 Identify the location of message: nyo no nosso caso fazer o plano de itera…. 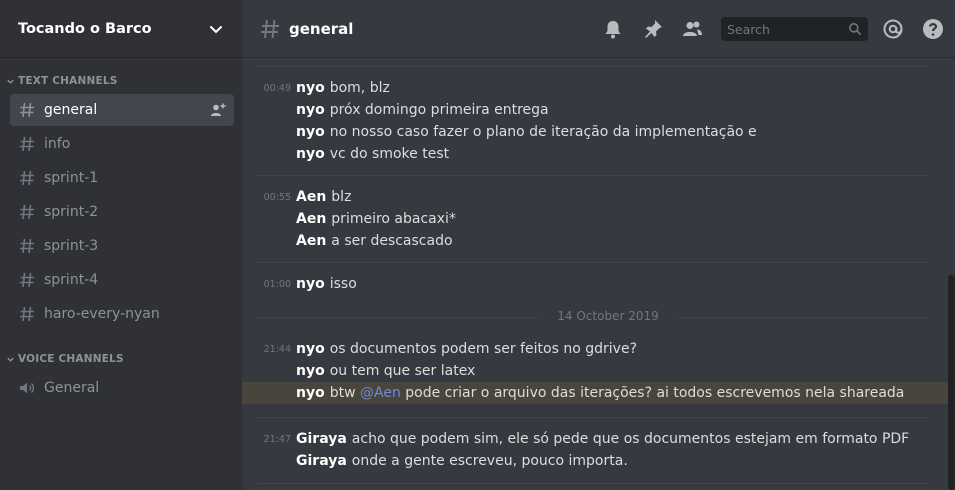
(595, 132).